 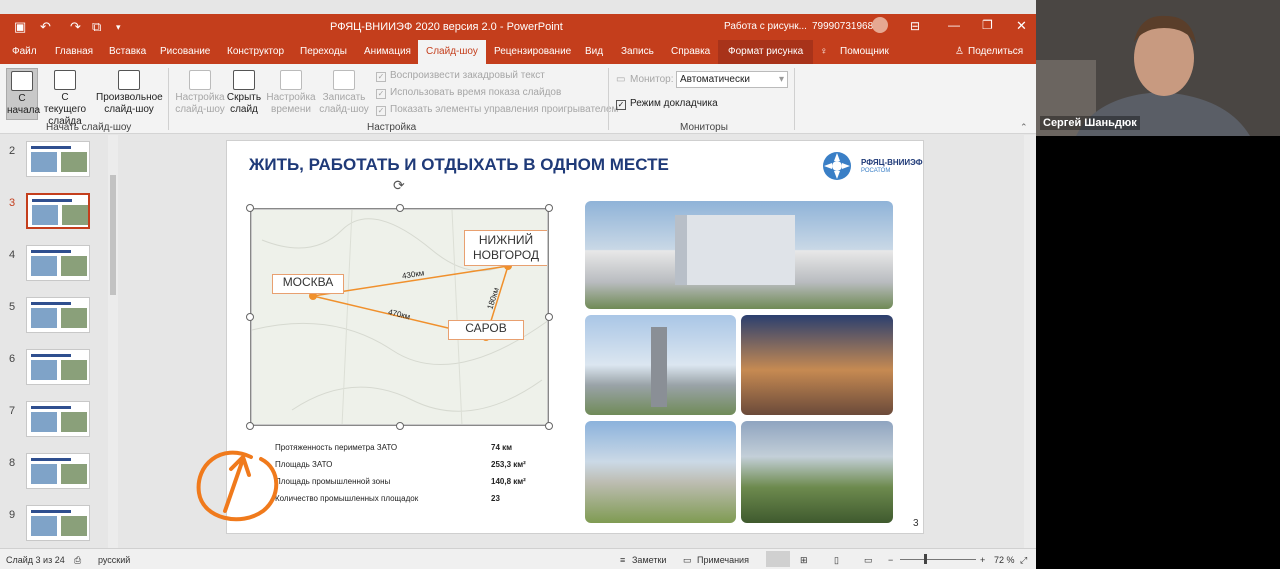 What do you see at coordinates (637, 51) in the screenshot?
I see `tab-record: Запись` at bounding box center [637, 51].